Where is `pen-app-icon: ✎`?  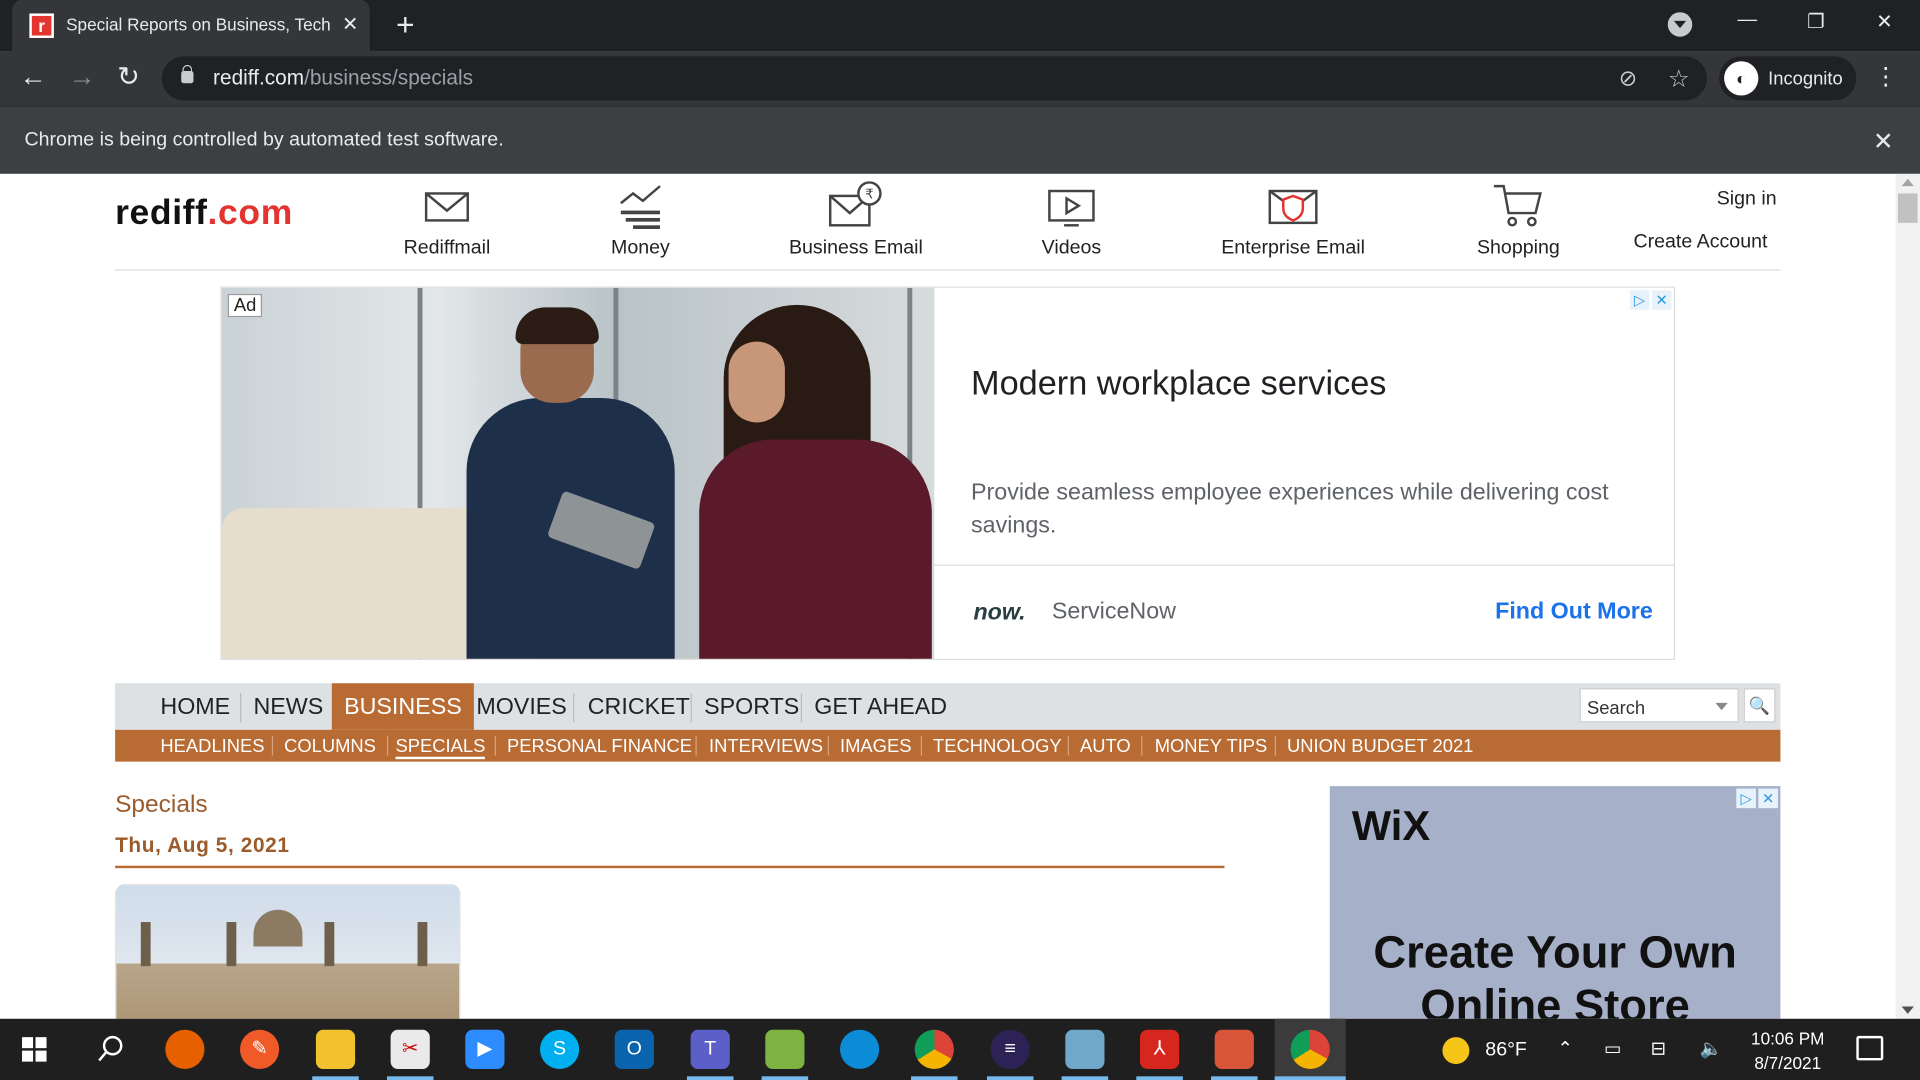
pen-app-icon: ✎ is located at coordinates (260, 1049).